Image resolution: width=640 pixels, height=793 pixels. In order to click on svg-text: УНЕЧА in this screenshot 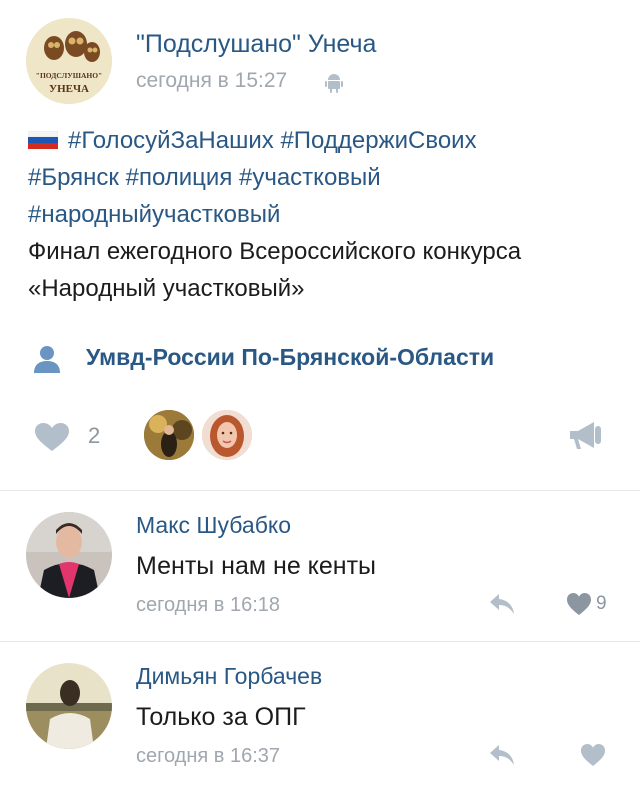, I will do `click(69, 89)`.